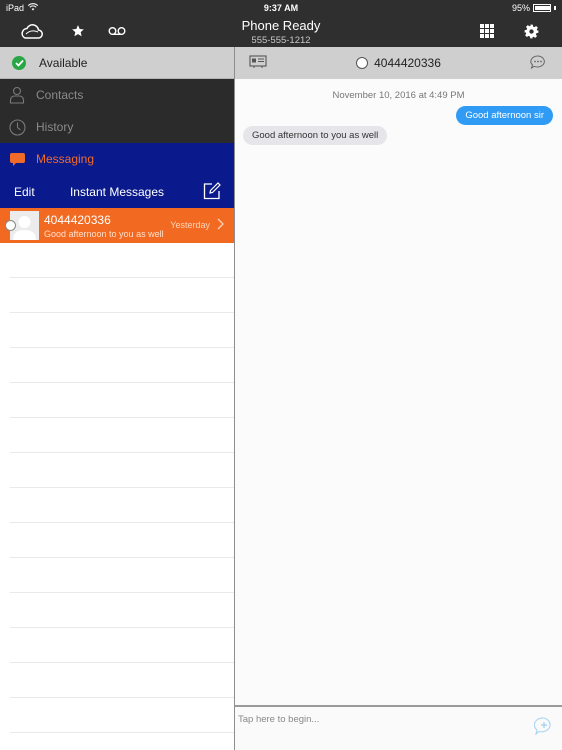 The image size is (562, 750). What do you see at coordinates (378, 719) in the screenshot?
I see `message-input` at bounding box center [378, 719].